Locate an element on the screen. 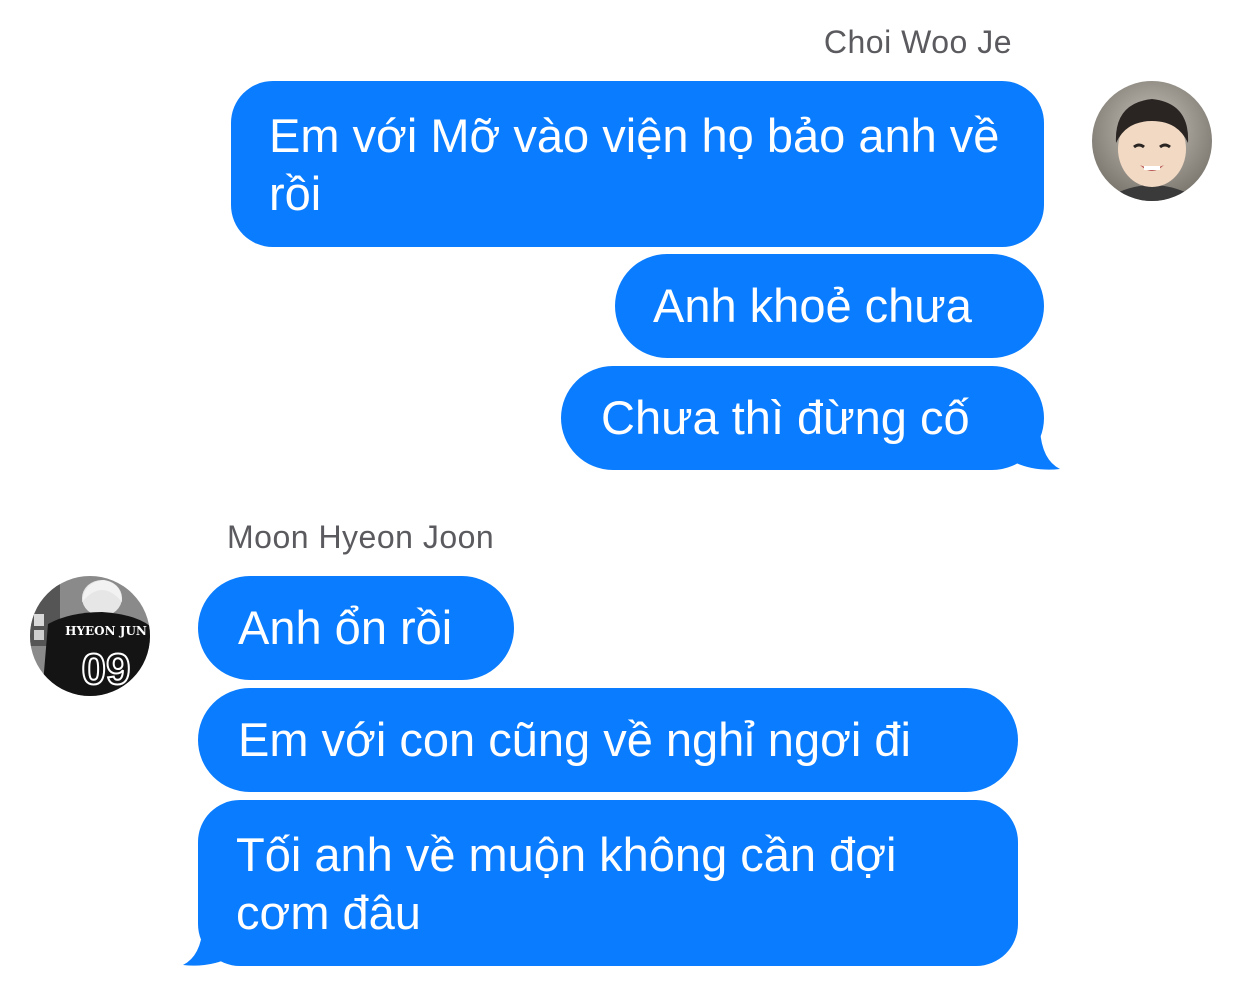  message-bubble-outgoing-3: Chưa thì đừng cố is located at coordinates (802, 418).